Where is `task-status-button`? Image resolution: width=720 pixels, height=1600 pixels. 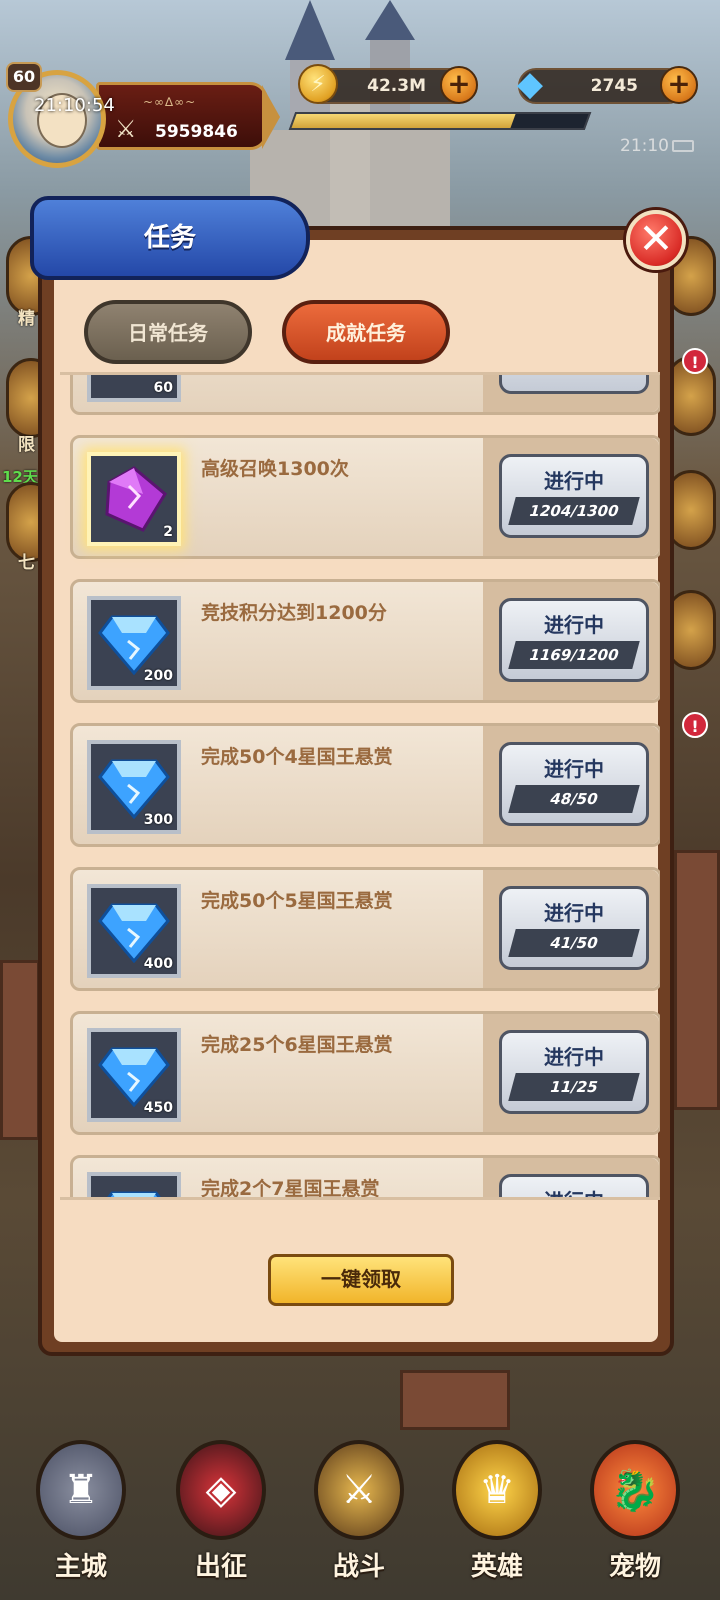
task-status-button is located at coordinates (574, 384).